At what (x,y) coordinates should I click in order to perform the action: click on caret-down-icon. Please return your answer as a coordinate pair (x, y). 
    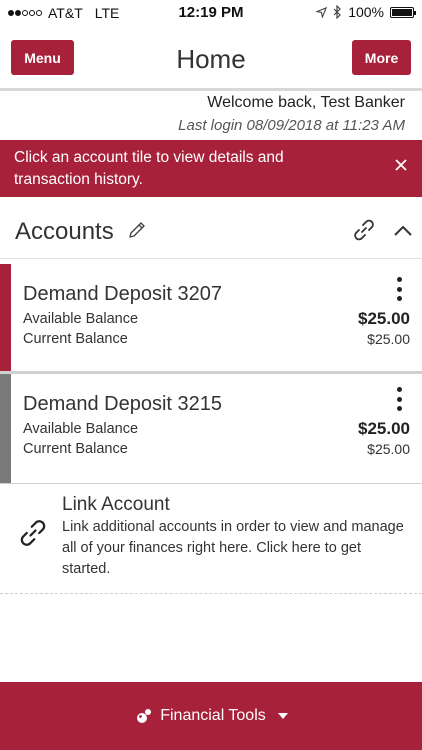
    Looking at the image, I should click on (282, 716).